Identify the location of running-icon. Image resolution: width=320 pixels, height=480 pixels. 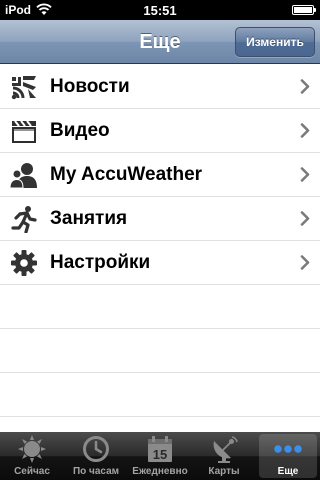
(24, 219).